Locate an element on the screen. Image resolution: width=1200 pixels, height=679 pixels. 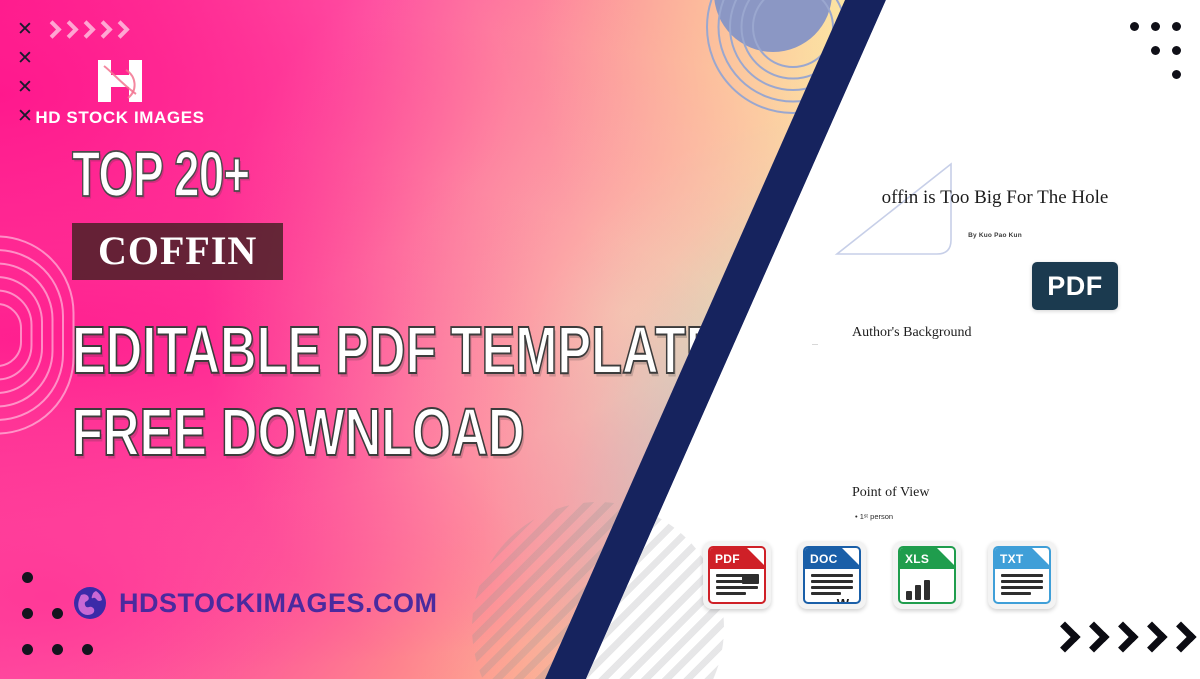
hd-logo-icon is located at coordinates (120, 81).